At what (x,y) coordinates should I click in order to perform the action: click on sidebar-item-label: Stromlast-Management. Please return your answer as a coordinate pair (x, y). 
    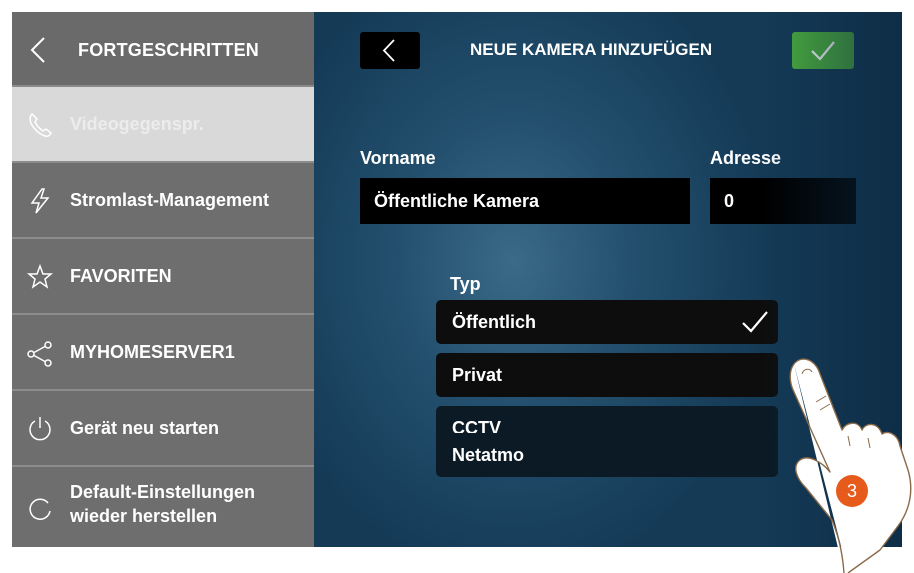
    Looking at the image, I should click on (170, 200).